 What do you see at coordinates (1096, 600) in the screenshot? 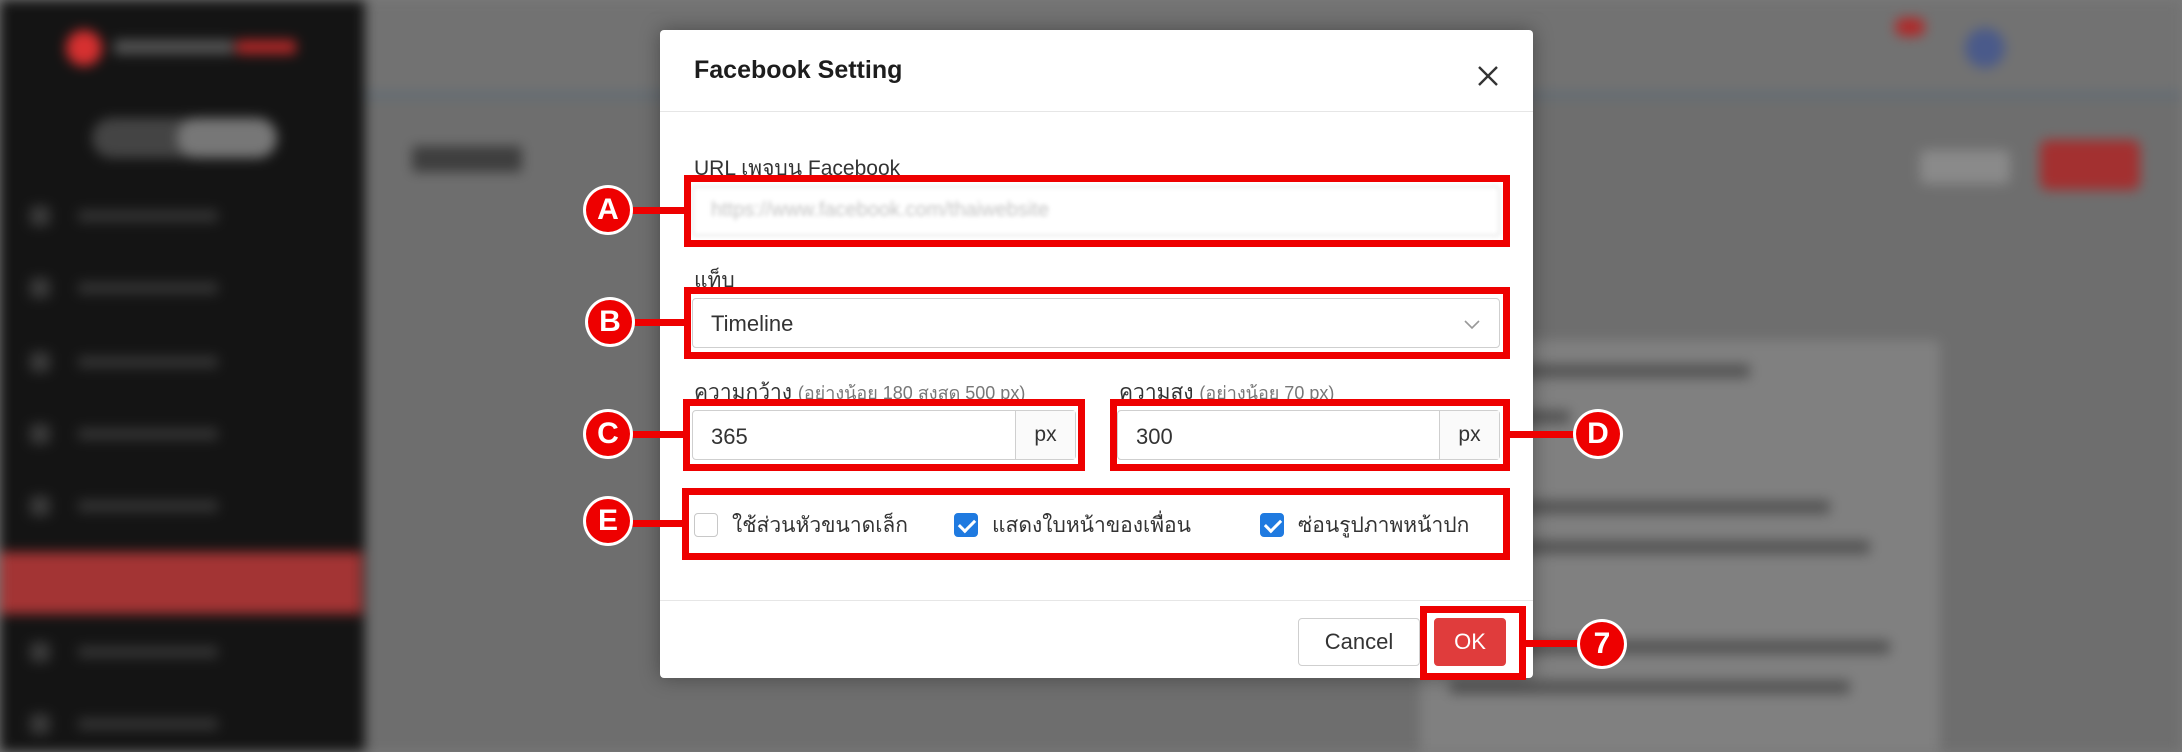
I see `modal-footer-divider` at bounding box center [1096, 600].